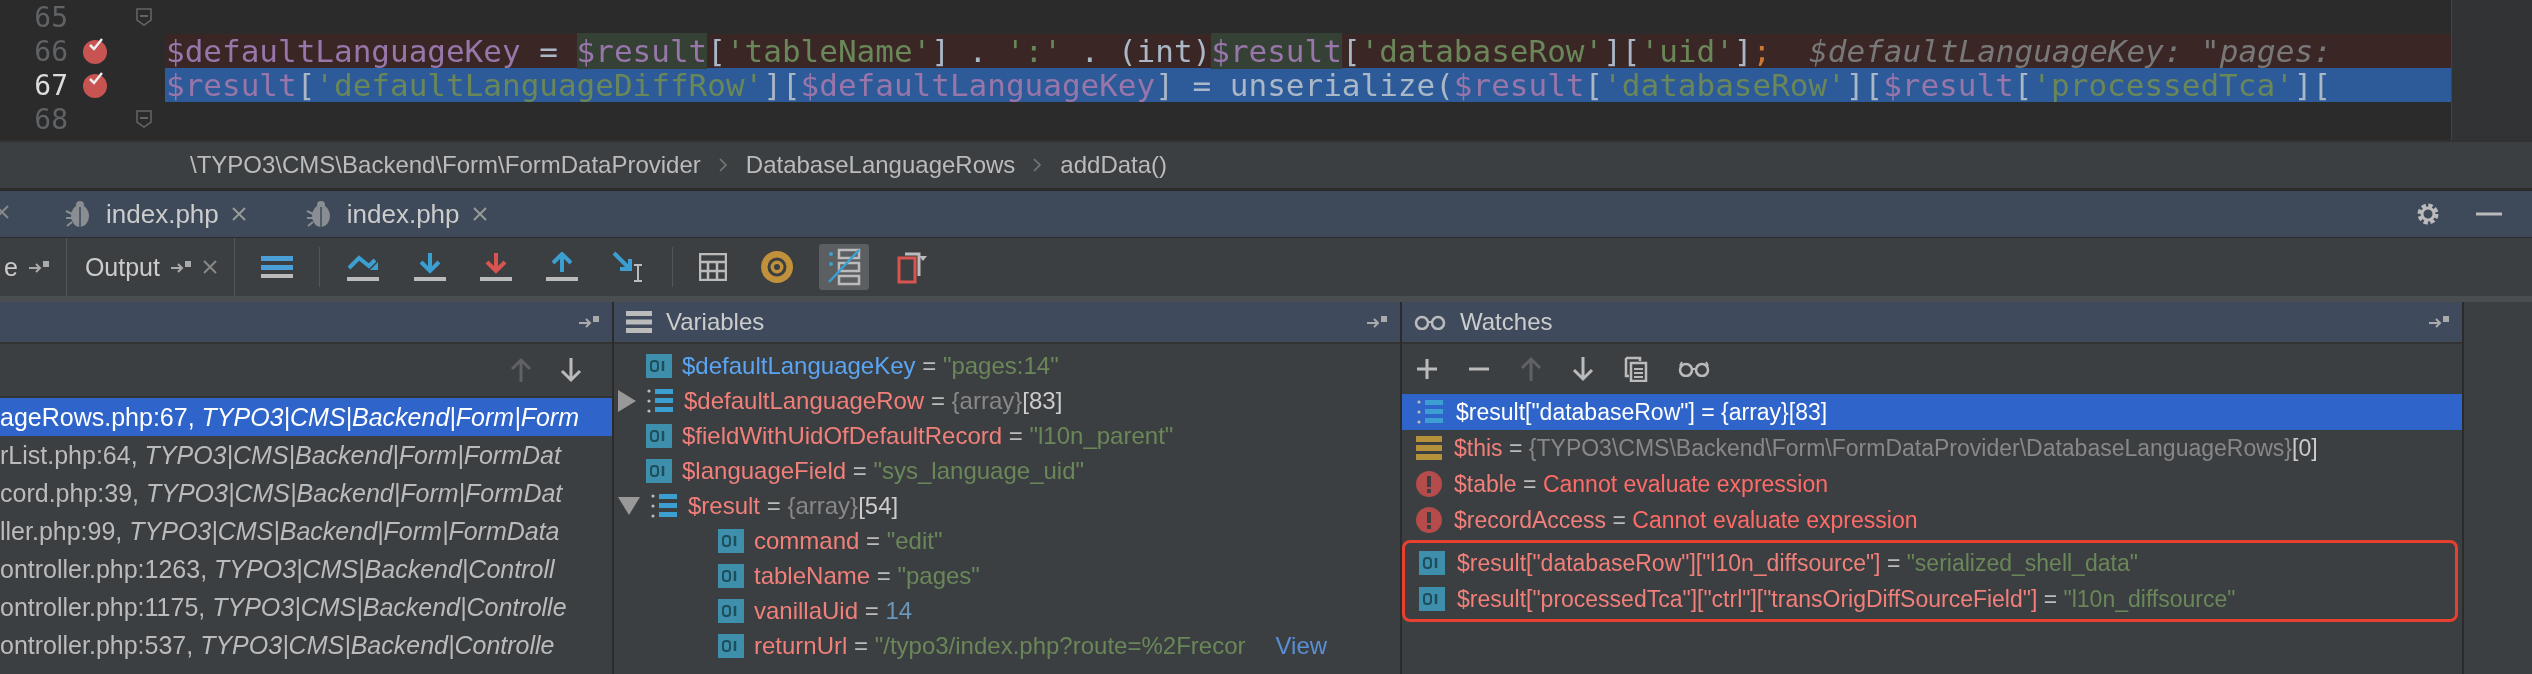 This screenshot has width=2532, height=674. Describe the element at coordinates (1479, 369) in the screenshot. I see `minus-icon` at that location.